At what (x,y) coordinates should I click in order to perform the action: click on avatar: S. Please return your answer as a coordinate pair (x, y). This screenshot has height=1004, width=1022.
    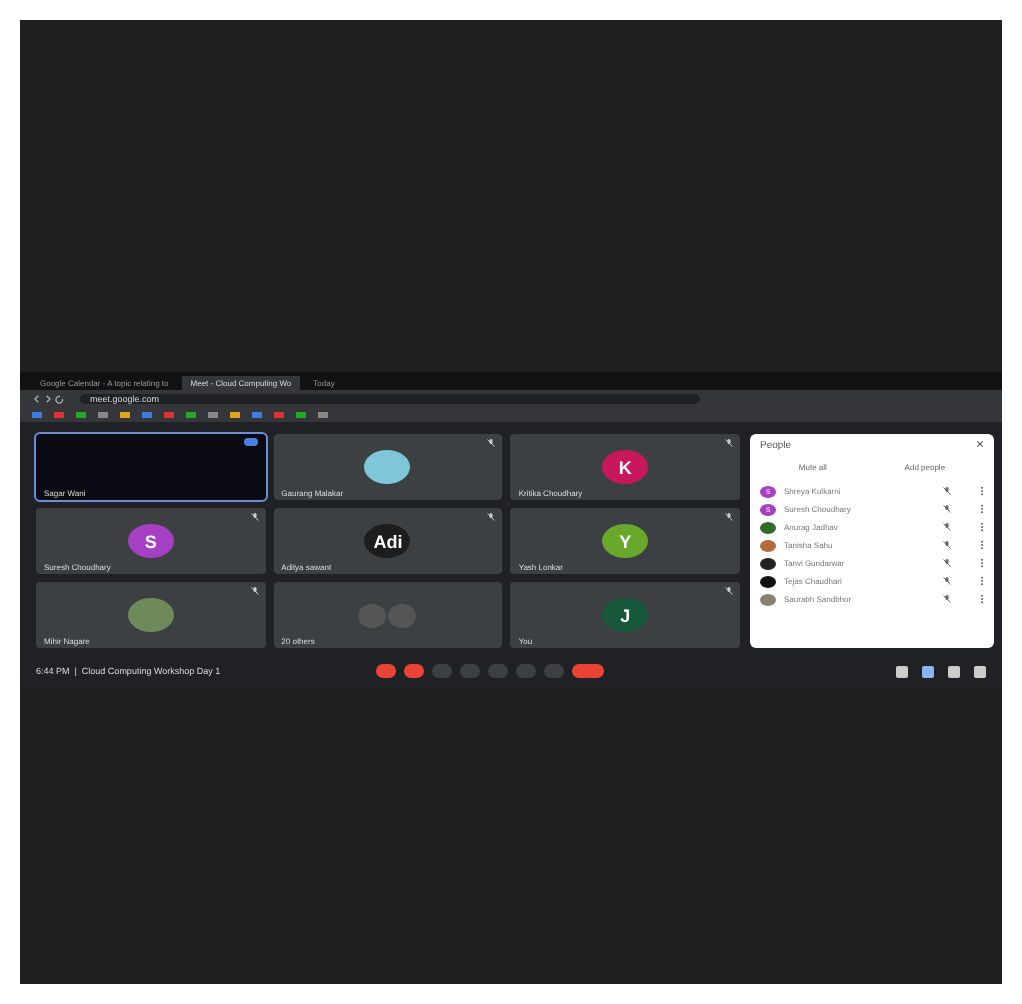
    Looking at the image, I should click on (150, 541).